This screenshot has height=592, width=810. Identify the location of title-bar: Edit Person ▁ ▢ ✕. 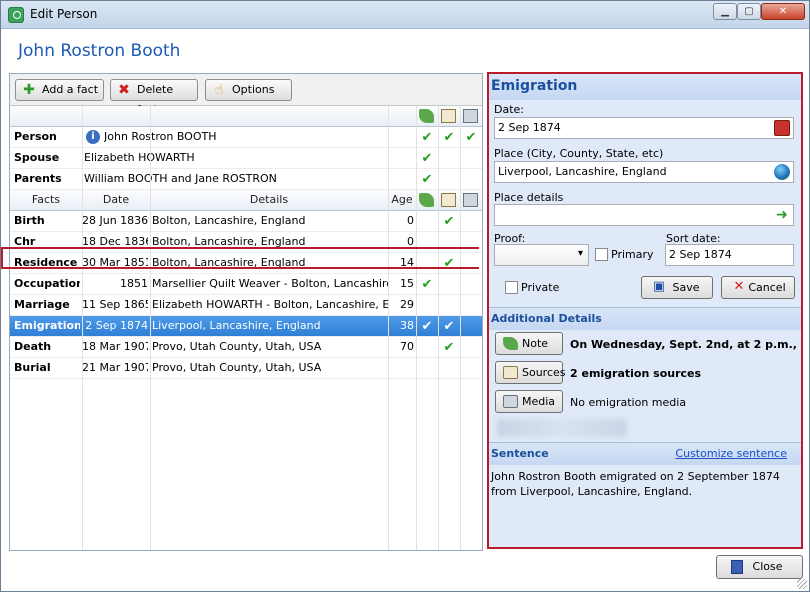
(405, 15).